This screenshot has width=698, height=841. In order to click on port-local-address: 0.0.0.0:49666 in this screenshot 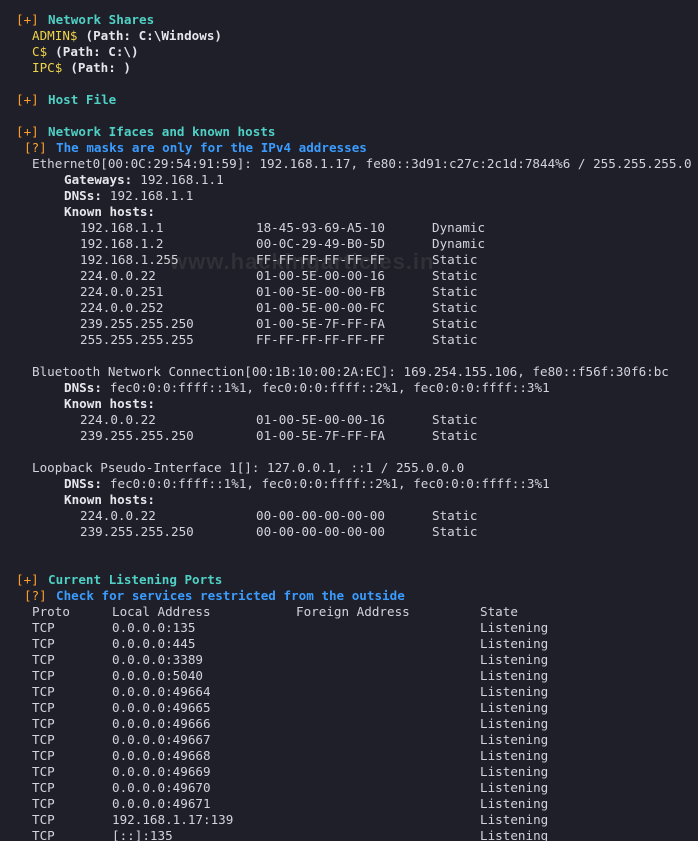, I will do `click(161, 723)`.